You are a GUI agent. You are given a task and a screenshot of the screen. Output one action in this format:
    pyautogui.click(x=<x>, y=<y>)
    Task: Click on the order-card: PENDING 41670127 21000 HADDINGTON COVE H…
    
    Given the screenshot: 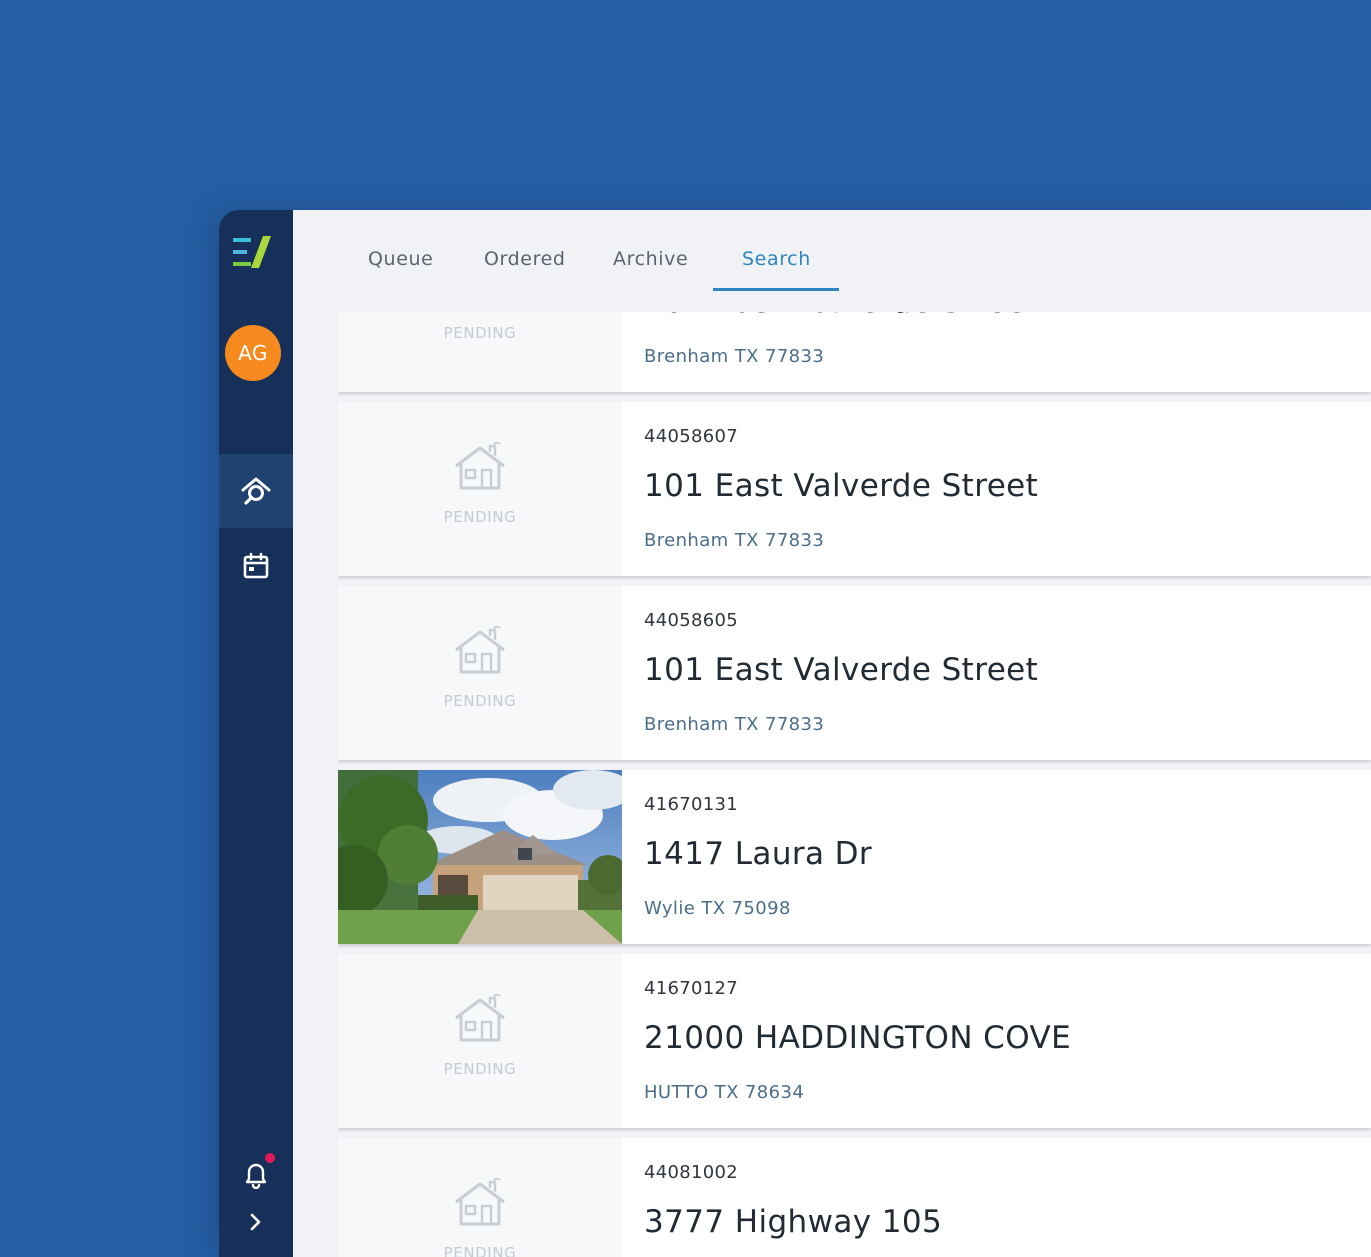 What is the action you would take?
    pyautogui.click(x=854, y=1041)
    